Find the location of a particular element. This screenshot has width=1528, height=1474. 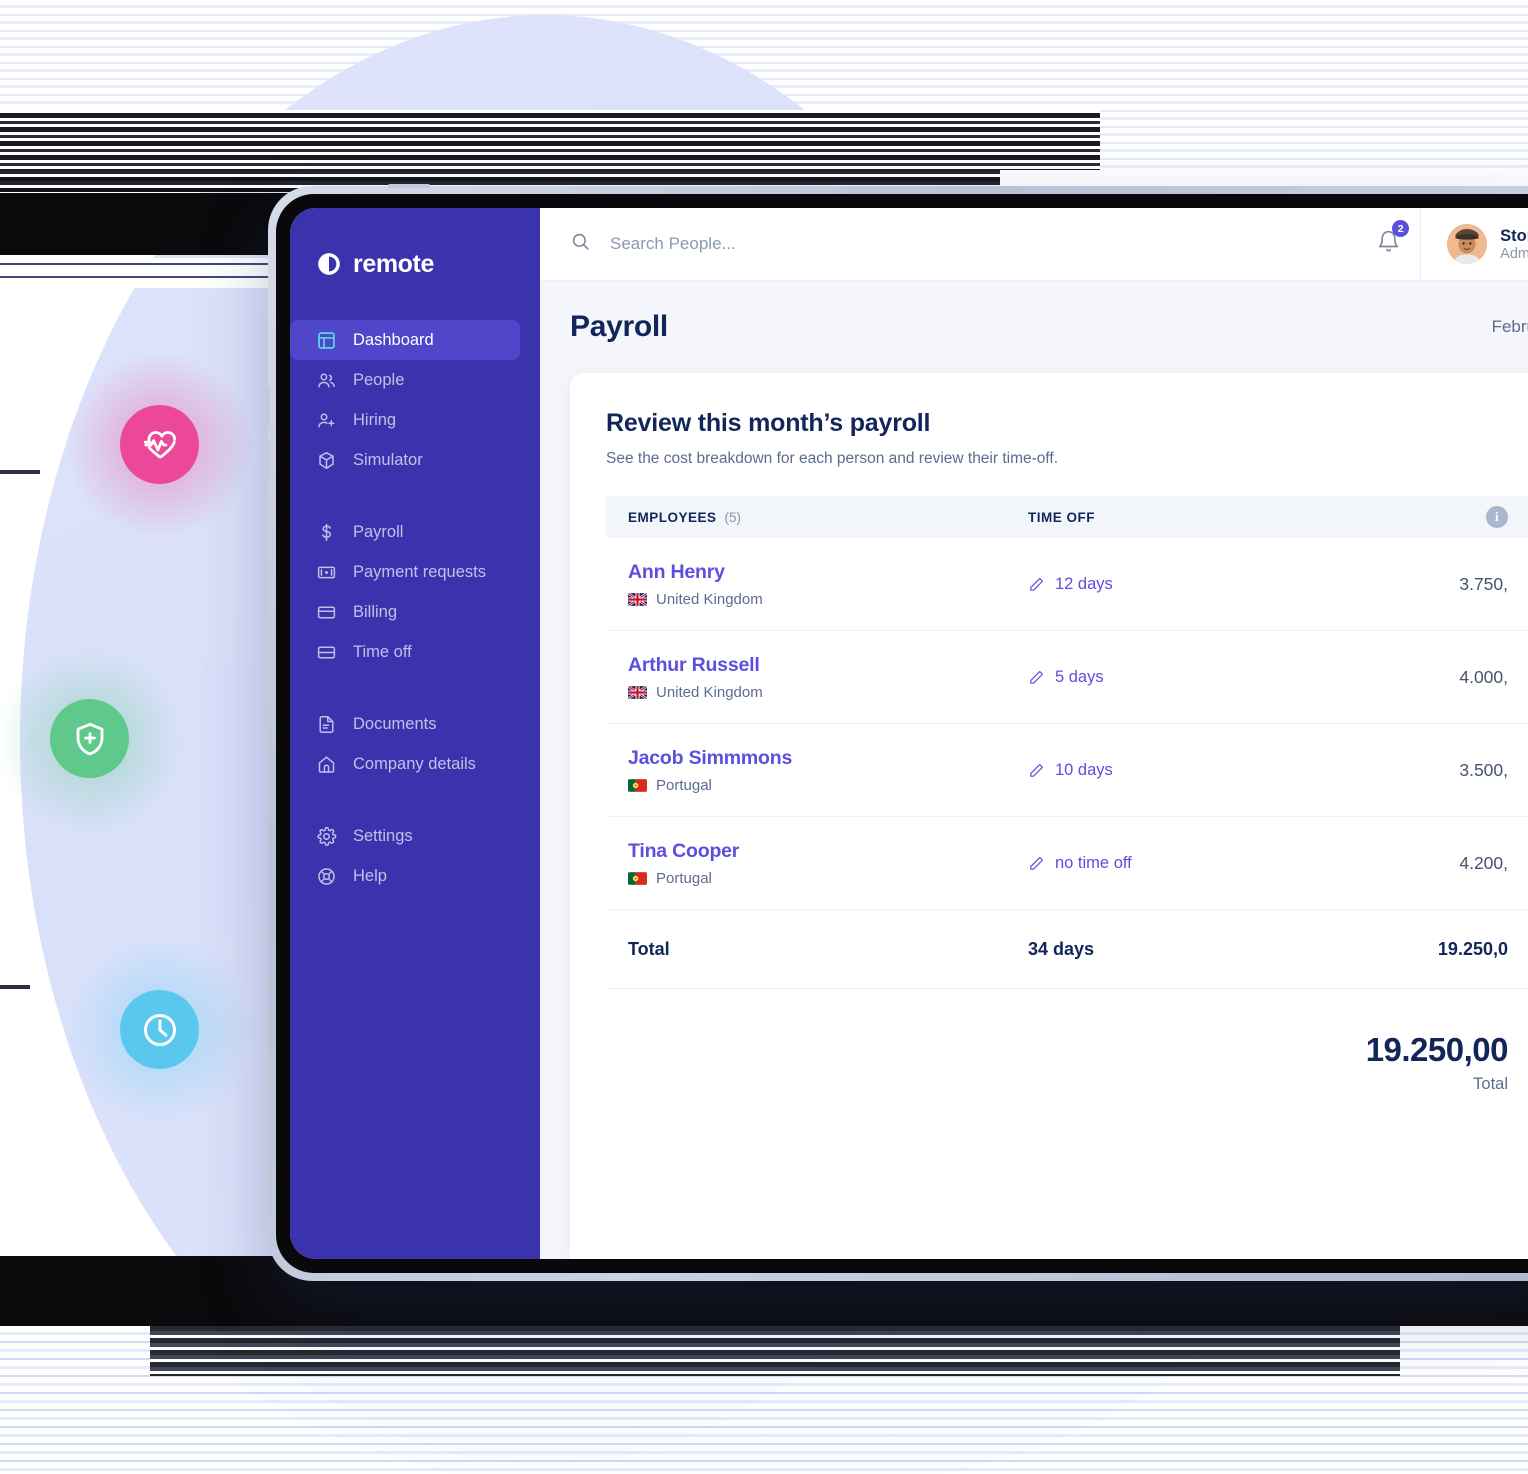

heart-pulse-icon is located at coordinates (159, 444).